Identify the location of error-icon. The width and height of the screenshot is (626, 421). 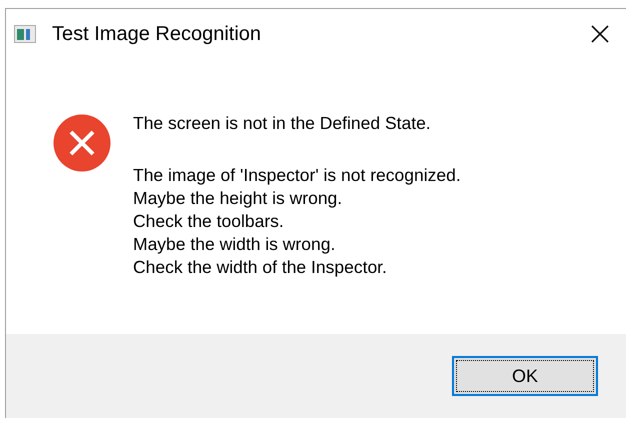
(82, 143).